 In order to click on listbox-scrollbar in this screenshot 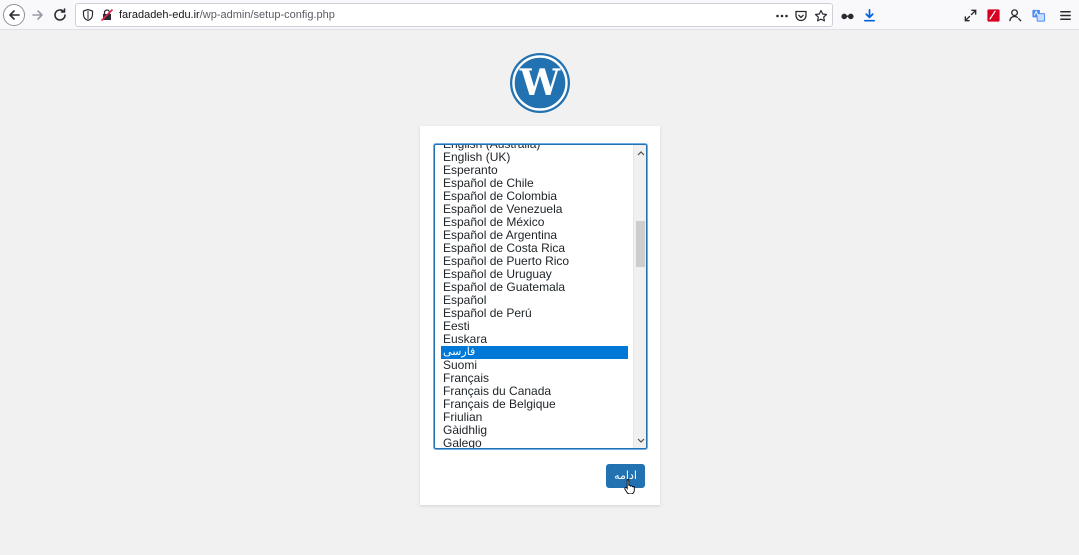, I will do `click(639, 296)`.